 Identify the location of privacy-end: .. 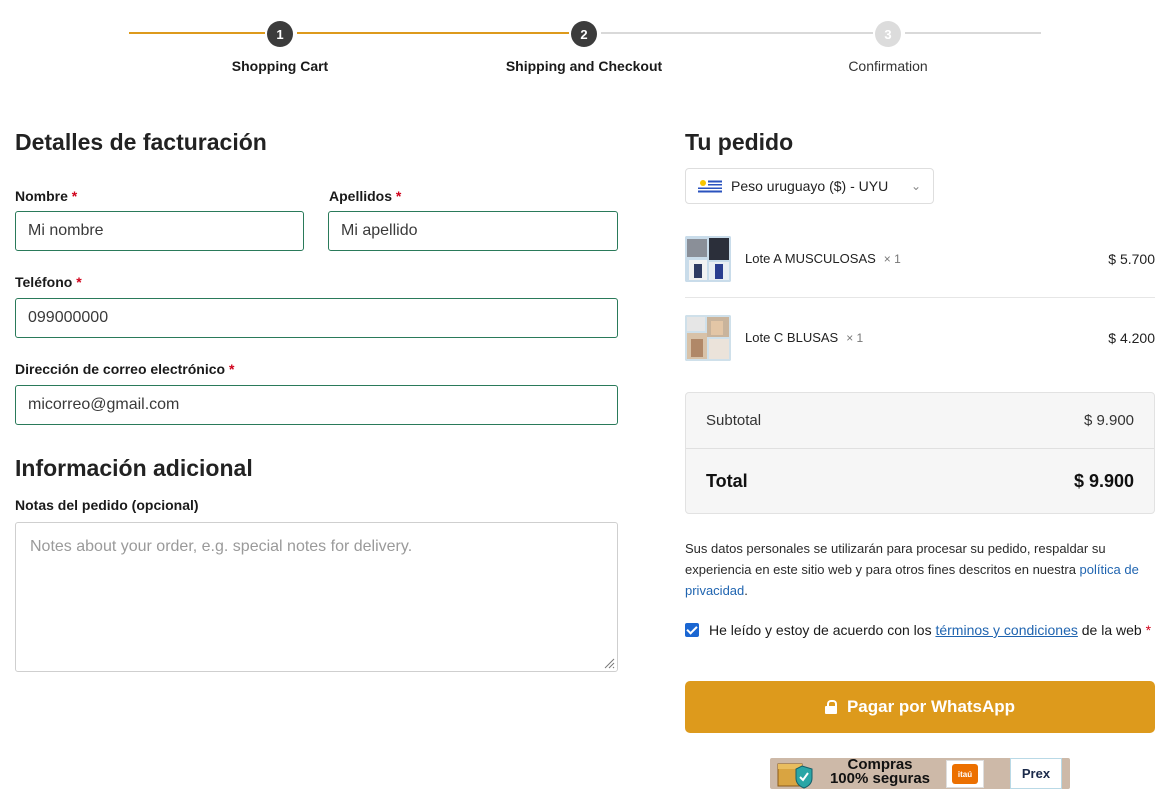
(746, 590).